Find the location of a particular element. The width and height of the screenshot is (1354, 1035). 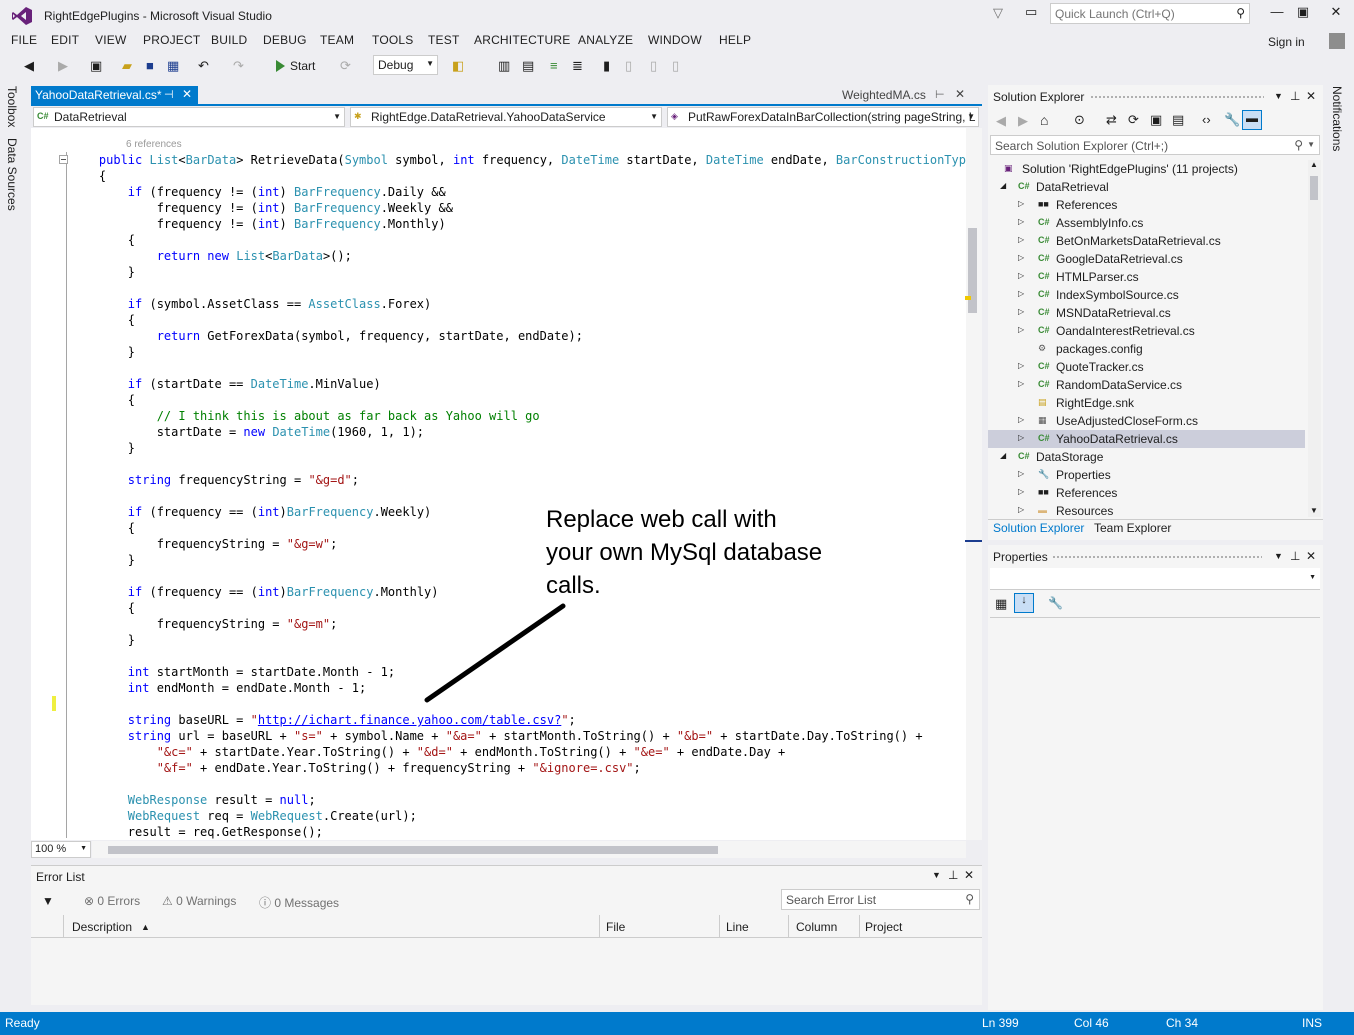

tree-item: ▷ C# RandomDataService.cs is located at coordinates (1146, 385).